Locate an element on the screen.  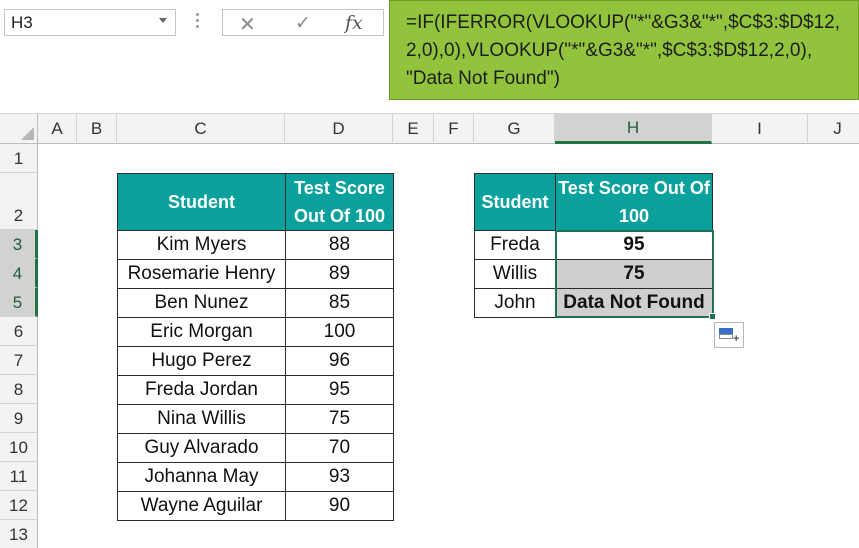
row-header-9: 9 is located at coordinates (19, 418).